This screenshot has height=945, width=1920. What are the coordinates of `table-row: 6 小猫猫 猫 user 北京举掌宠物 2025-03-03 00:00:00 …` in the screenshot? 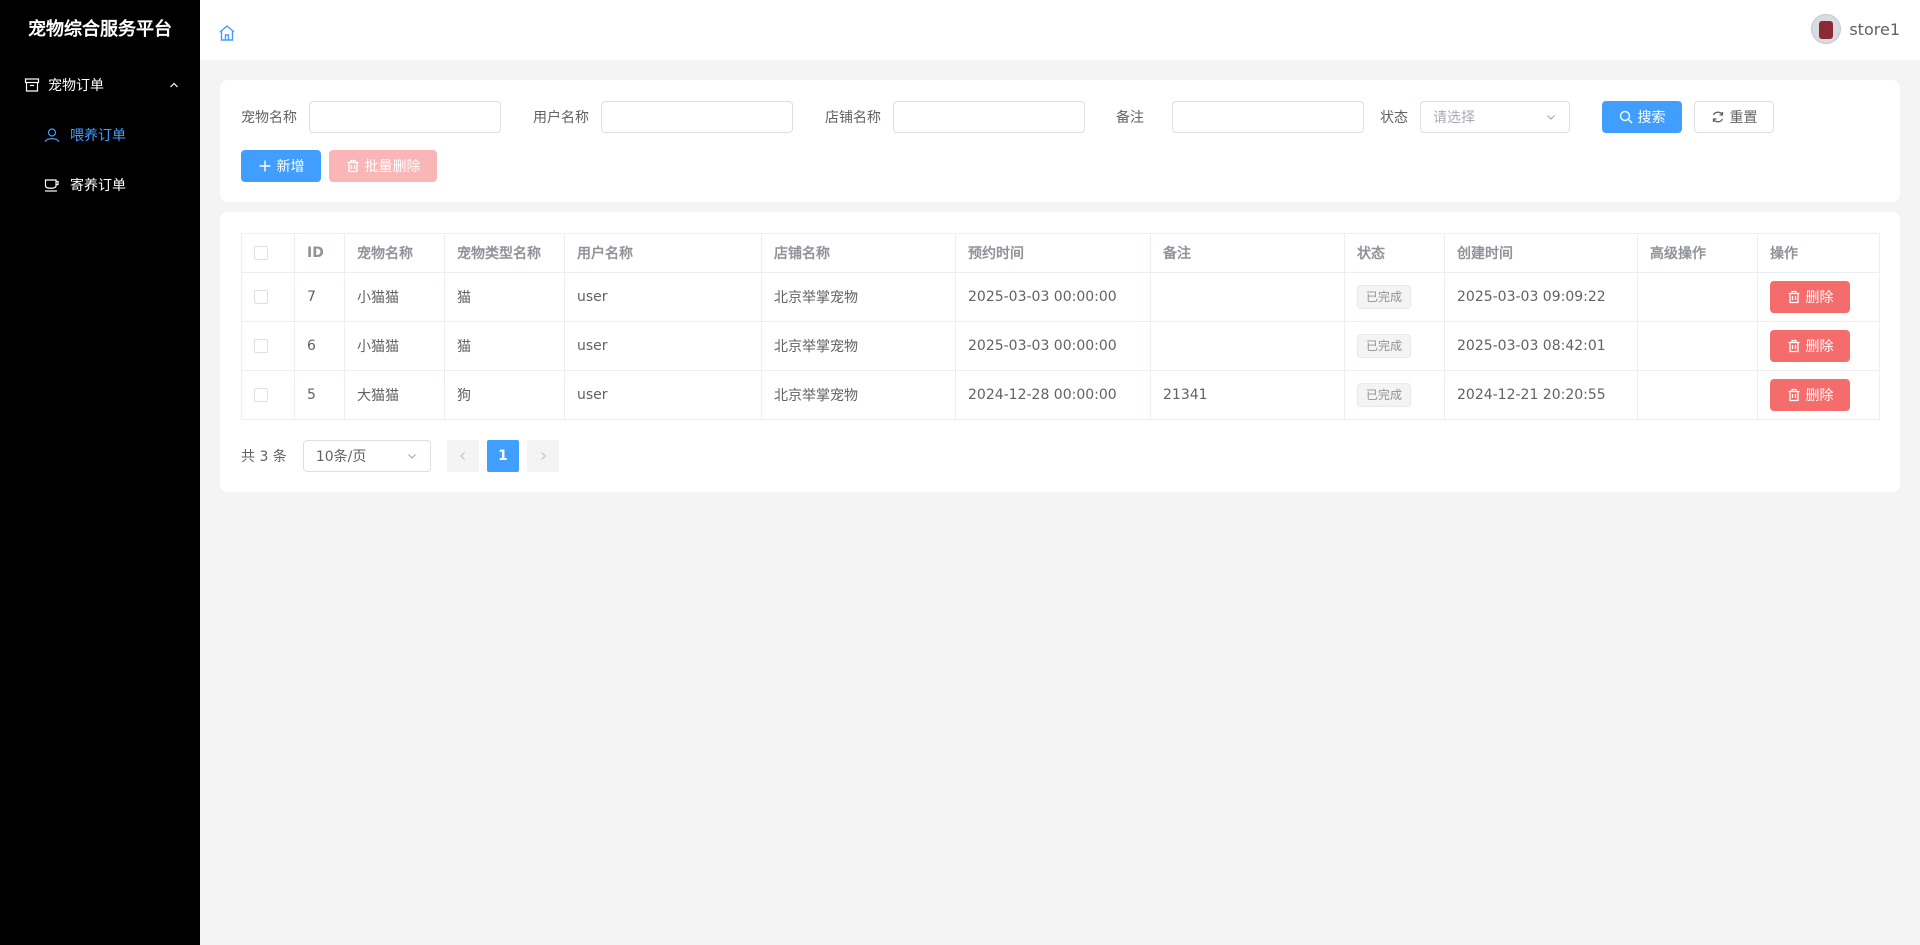 It's located at (1060, 346).